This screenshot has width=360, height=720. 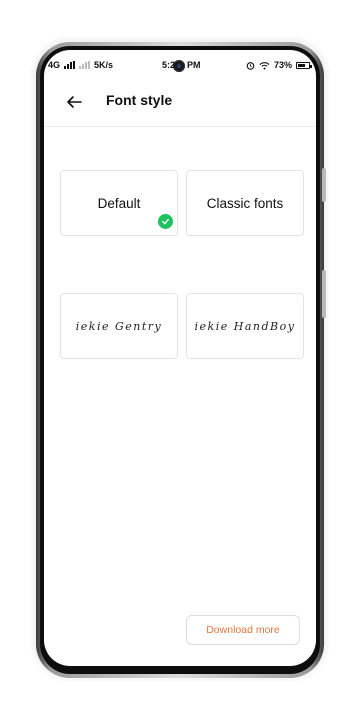 I want to click on font-card-label: Classic fonts, so click(x=245, y=203).